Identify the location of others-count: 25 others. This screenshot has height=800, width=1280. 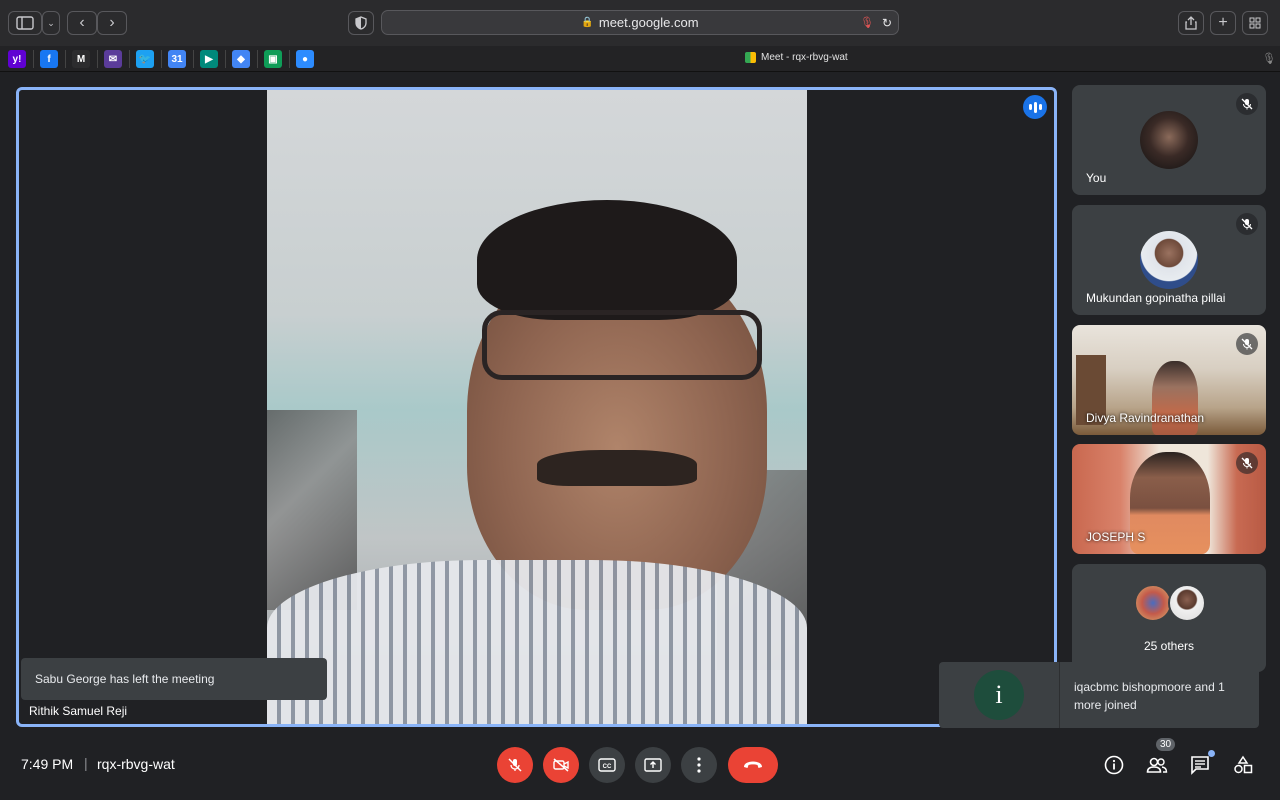
(1169, 646).